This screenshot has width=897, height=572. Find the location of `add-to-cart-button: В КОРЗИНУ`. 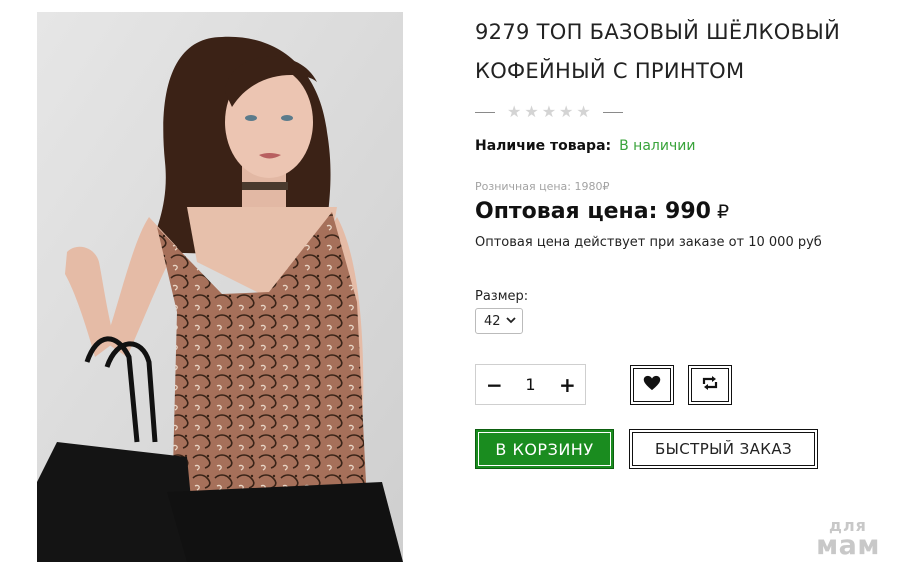

add-to-cart-button: В КОРЗИНУ is located at coordinates (544, 449).